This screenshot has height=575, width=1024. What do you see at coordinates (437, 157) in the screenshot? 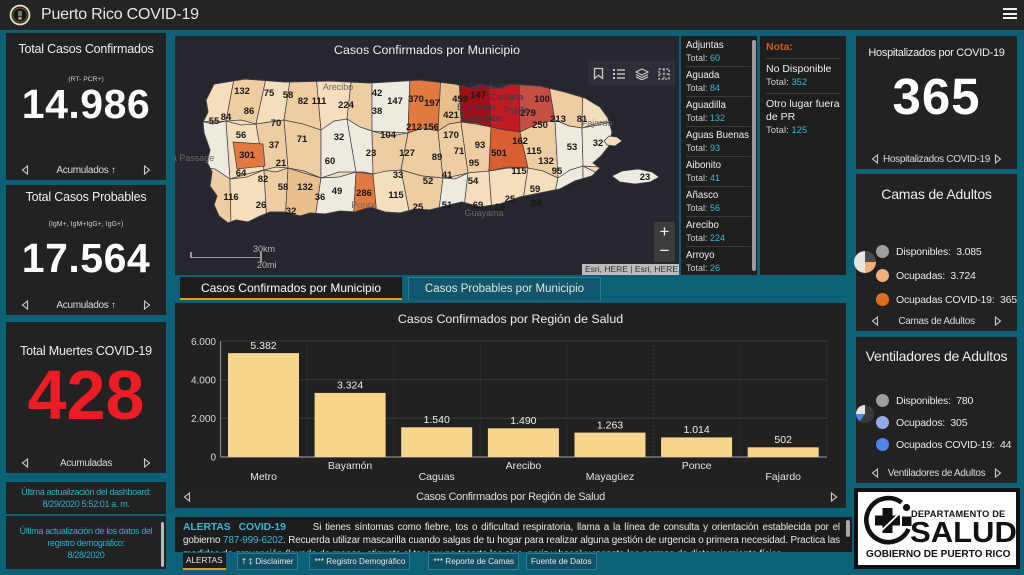
I see `svg-text: 89` at bounding box center [437, 157].